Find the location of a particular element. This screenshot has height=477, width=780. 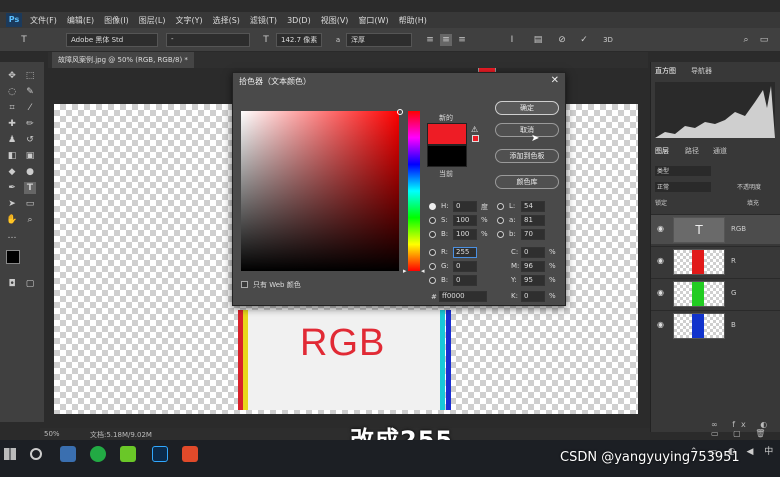

font-size-select: 142.7 像素 is located at coordinates (299, 40).